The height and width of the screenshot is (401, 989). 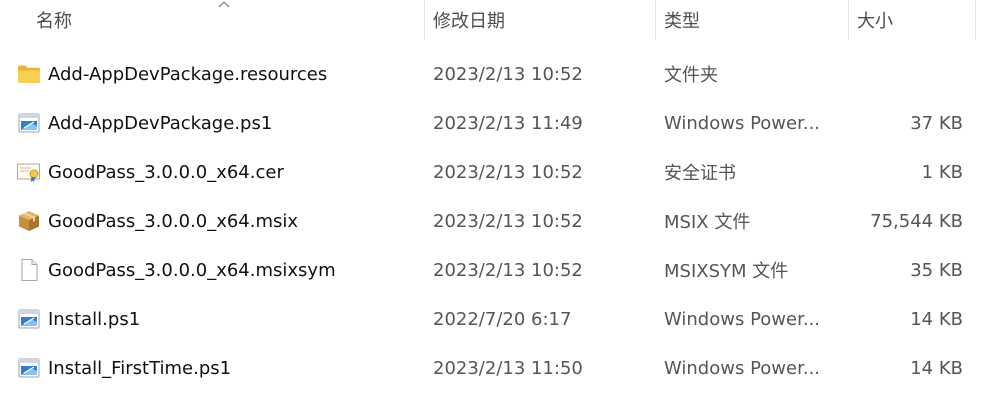 What do you see at coordinates (916, 221) in the screenshot?
I see `file-size: 75,544 KB` at bounding box center [916, 221].